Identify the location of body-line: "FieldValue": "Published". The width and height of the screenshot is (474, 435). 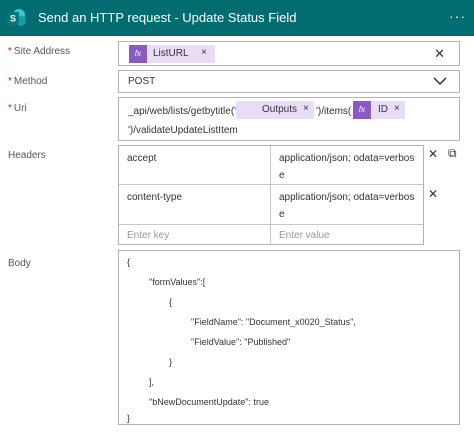
(241, 342).